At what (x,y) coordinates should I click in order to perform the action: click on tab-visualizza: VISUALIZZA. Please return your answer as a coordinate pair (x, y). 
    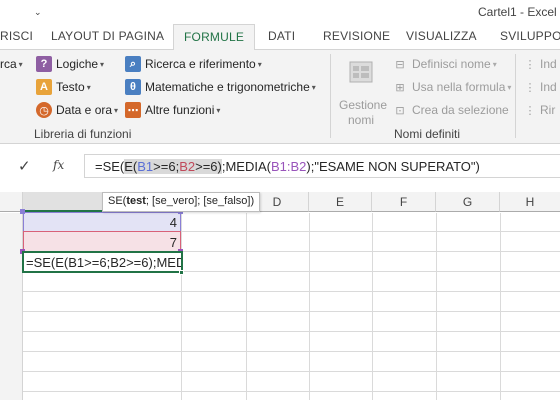
    Looking at the image, I should click on (441, 36).